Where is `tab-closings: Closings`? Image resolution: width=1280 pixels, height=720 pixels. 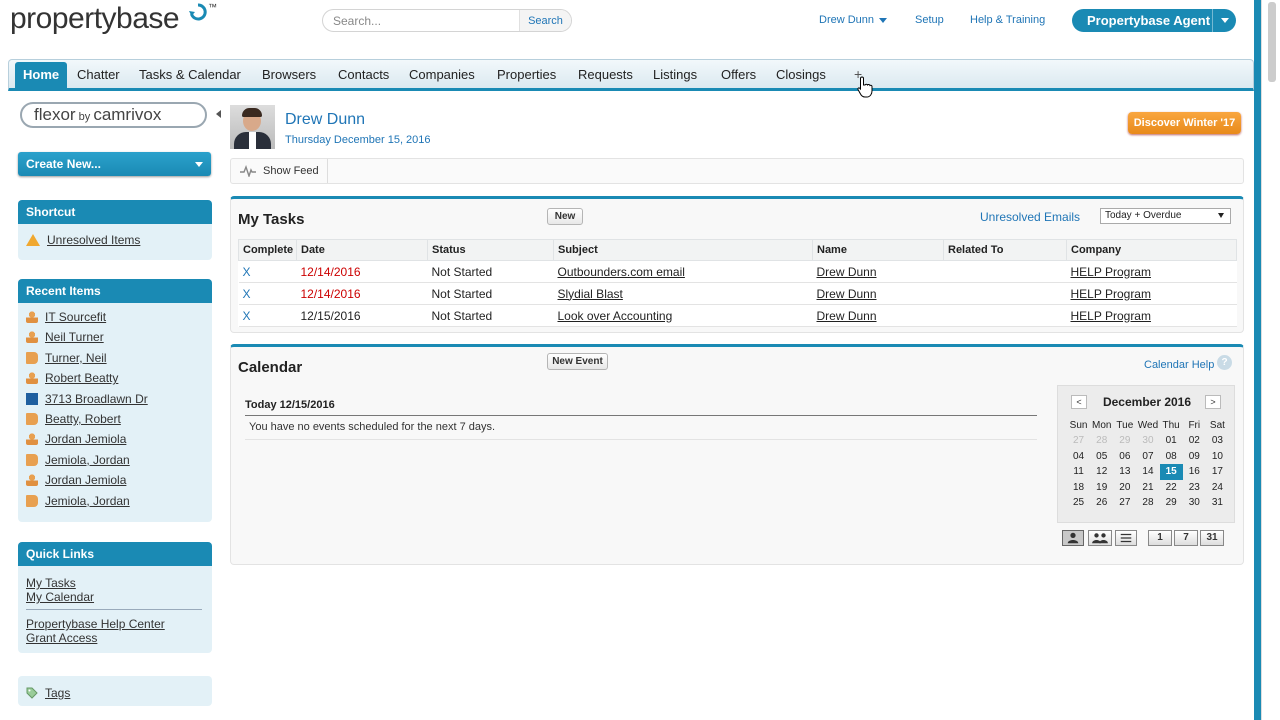 tab-closings: Closings is located at coordinates (801, 74).